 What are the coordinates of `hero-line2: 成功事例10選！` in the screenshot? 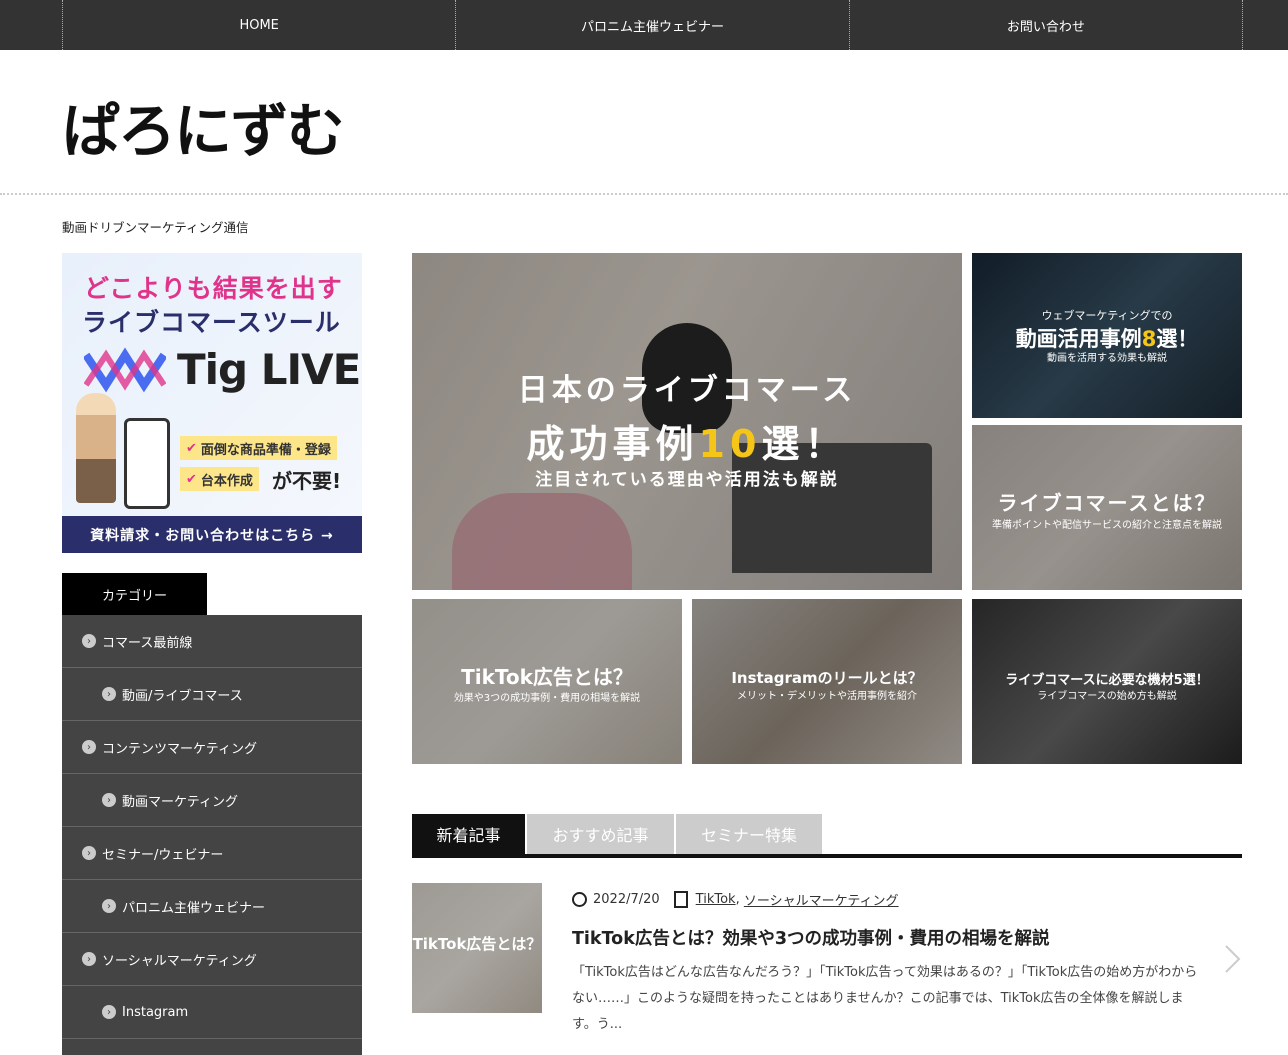 It's located at (687, 440).